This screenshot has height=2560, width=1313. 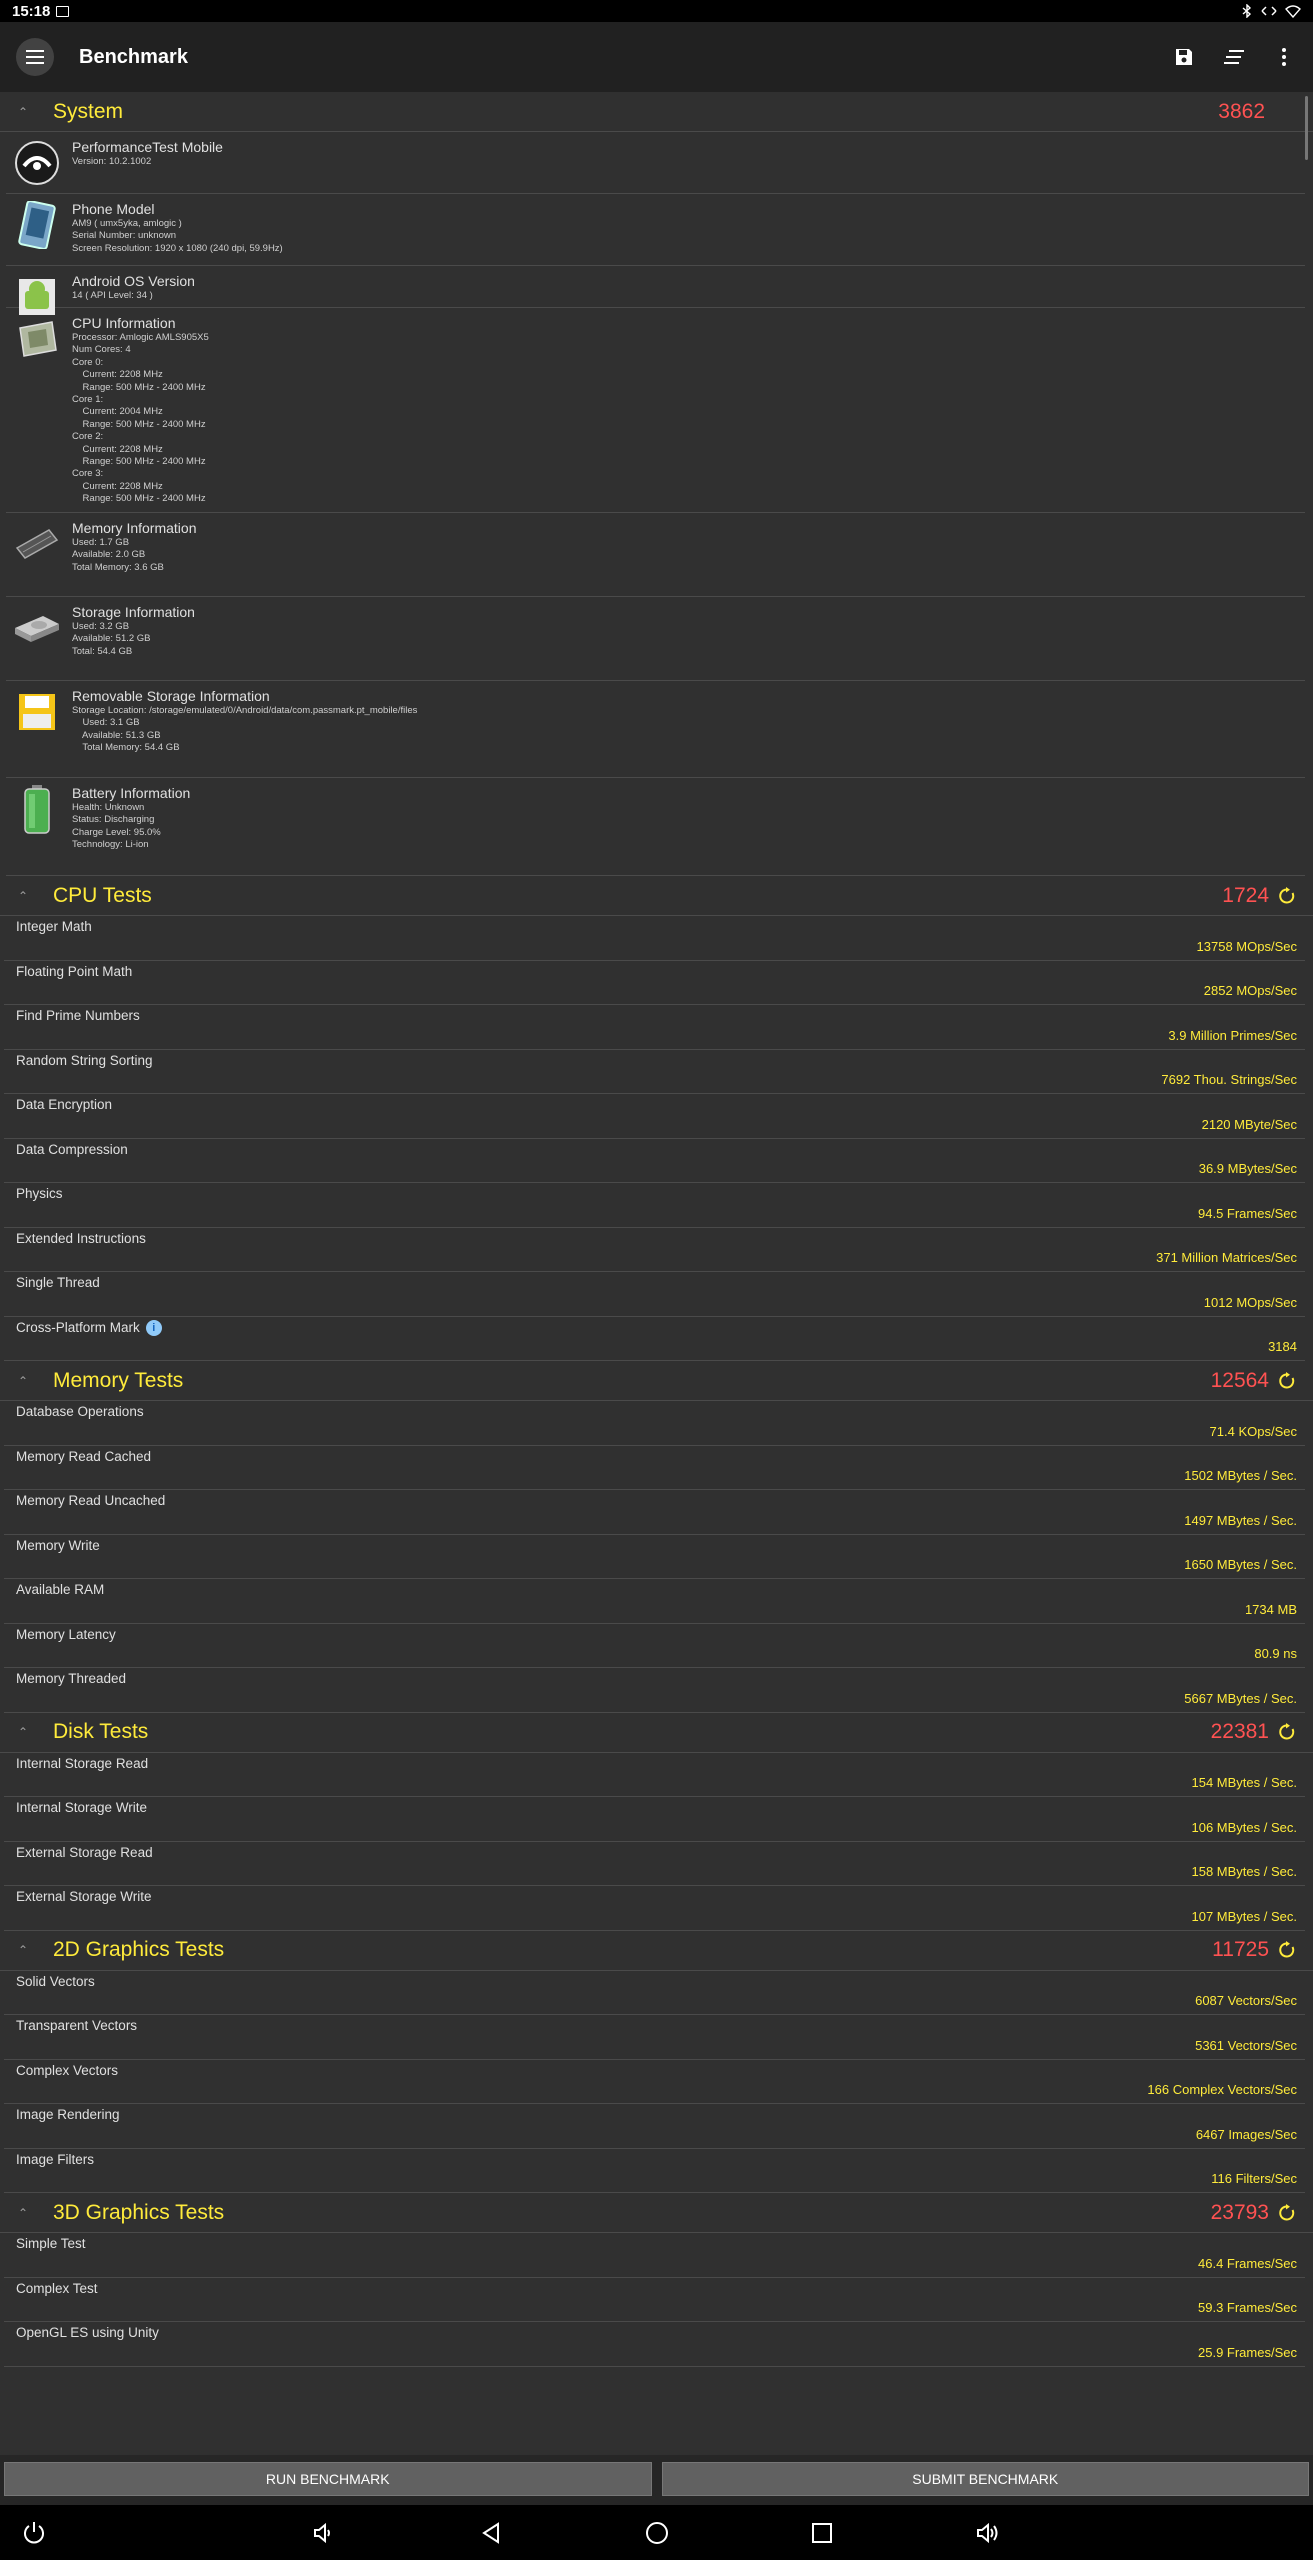 I want to click on run-benchmark-button: RUN BENCHMARK, so click(x=328, y=2479).